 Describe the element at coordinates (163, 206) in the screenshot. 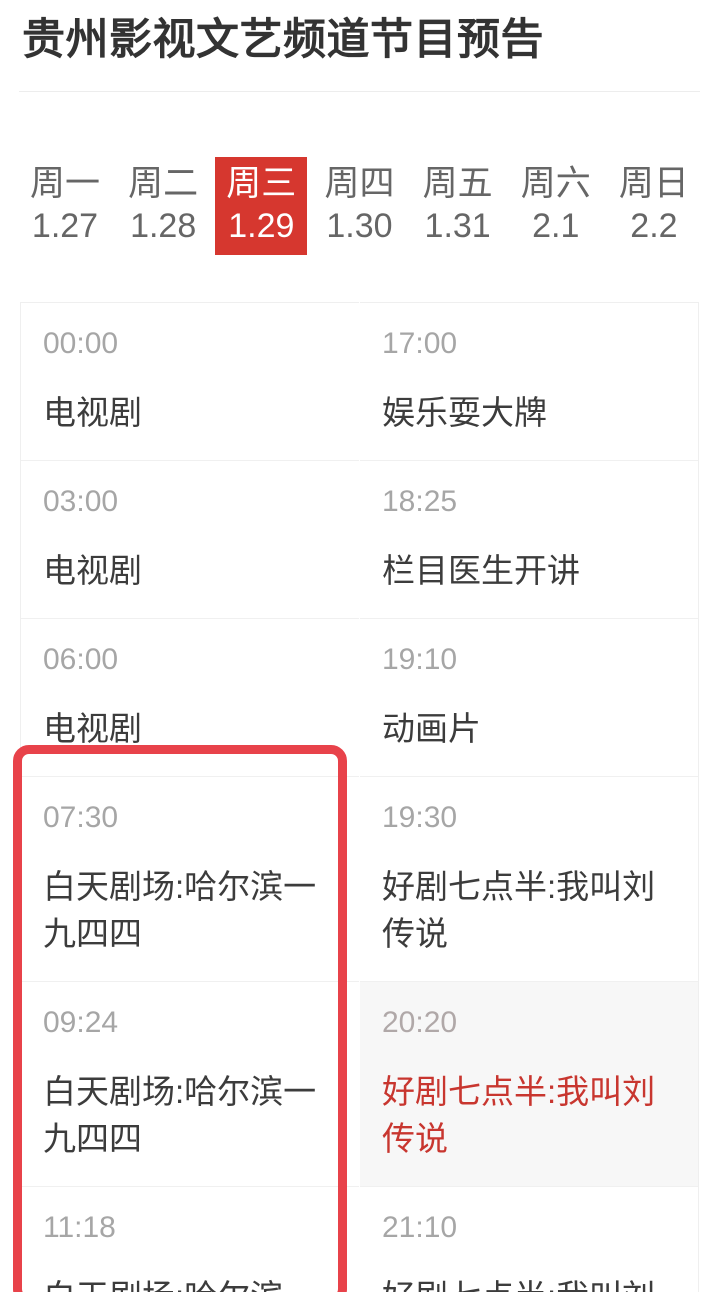

I see `day-tab-1.28: 周二 1.28` at that location.